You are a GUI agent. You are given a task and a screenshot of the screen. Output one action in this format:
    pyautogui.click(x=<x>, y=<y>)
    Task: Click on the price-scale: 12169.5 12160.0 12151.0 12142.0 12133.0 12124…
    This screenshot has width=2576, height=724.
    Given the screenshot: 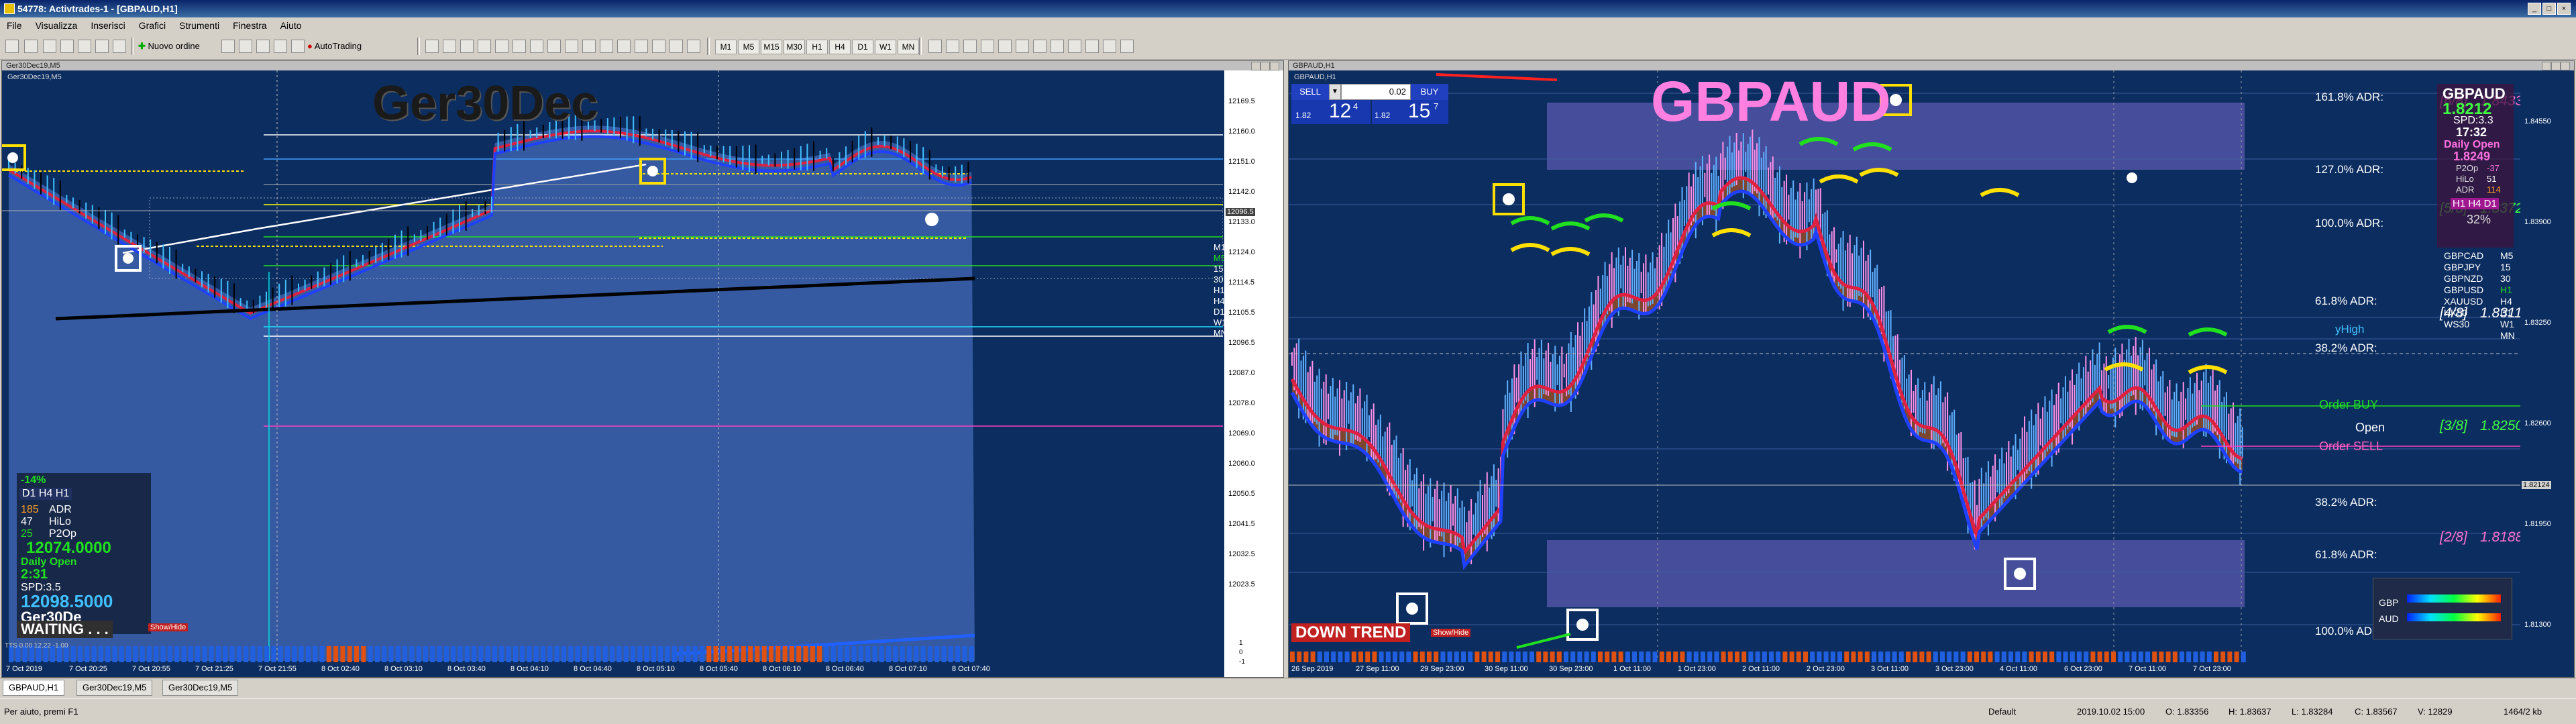 What is the action you would take?
    pyautogui.click(x=1253, y=374)
    